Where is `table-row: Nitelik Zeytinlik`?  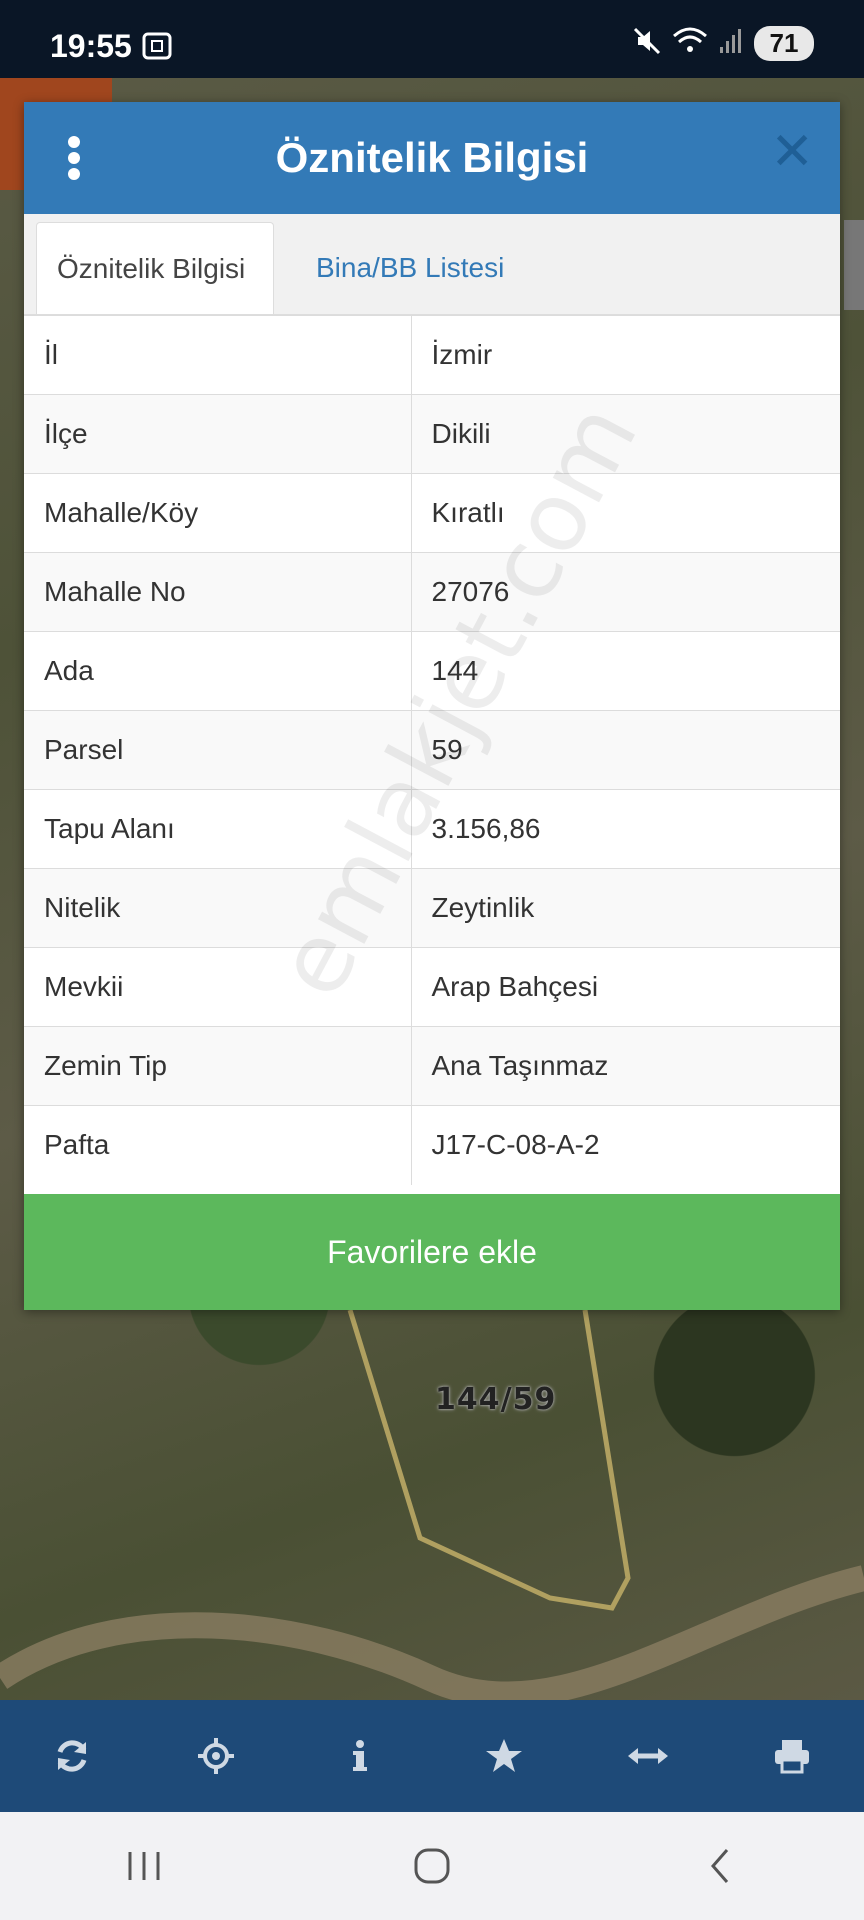
table-row: Nitelik Zeytinlik is located at coordinates (432, 908).